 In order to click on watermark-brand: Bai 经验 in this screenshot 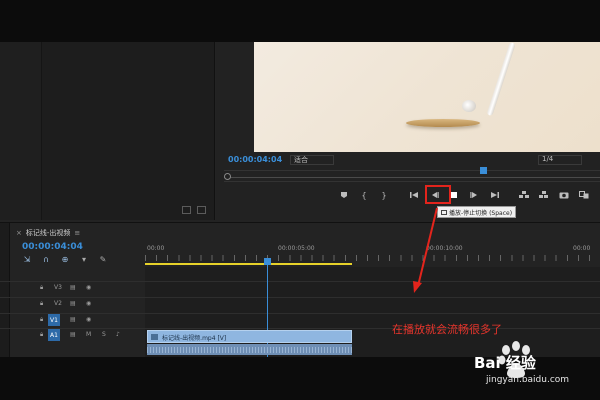, I will do `click(505, 363)`.